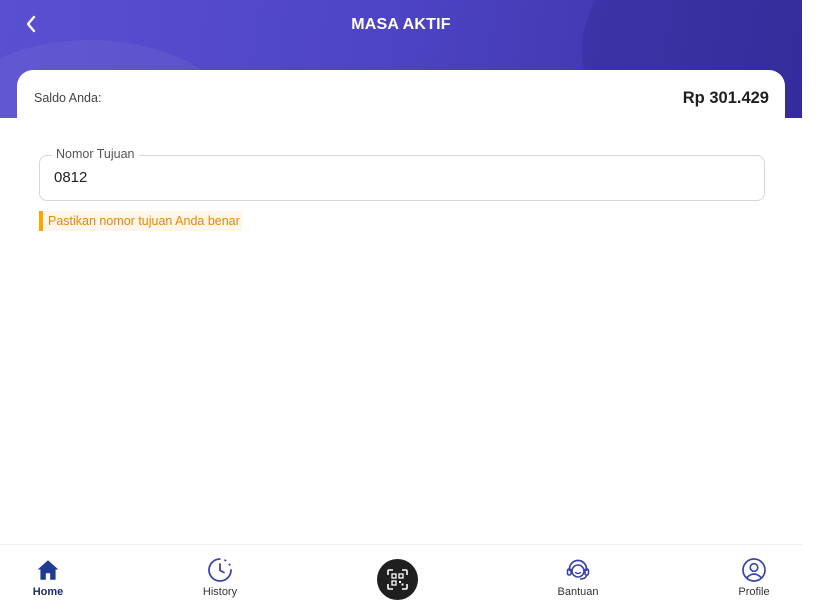  What do you see at coordinates (394, 177) in the screenshot?
I see `nomor-tujuan-input` at bounding box center [394, 177].